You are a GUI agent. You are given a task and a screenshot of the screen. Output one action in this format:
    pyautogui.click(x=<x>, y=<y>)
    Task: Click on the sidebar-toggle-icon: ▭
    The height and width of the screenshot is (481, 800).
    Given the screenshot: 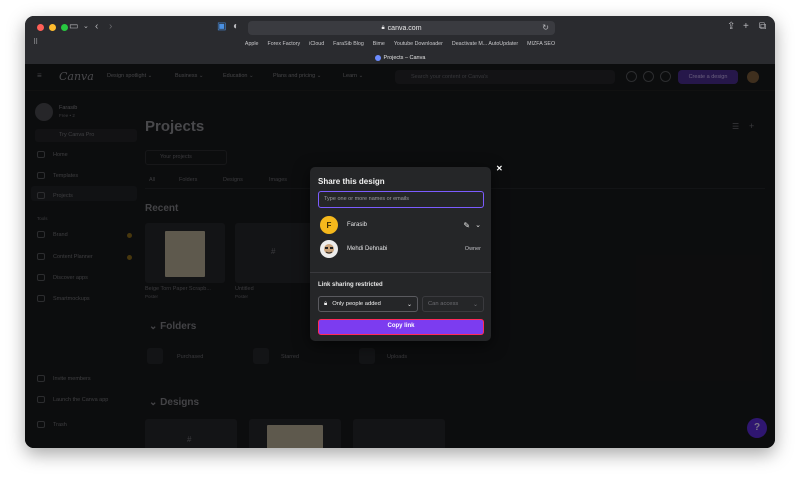 What is the action you would take?
    pyautogui.click(x=73, y=27)
    